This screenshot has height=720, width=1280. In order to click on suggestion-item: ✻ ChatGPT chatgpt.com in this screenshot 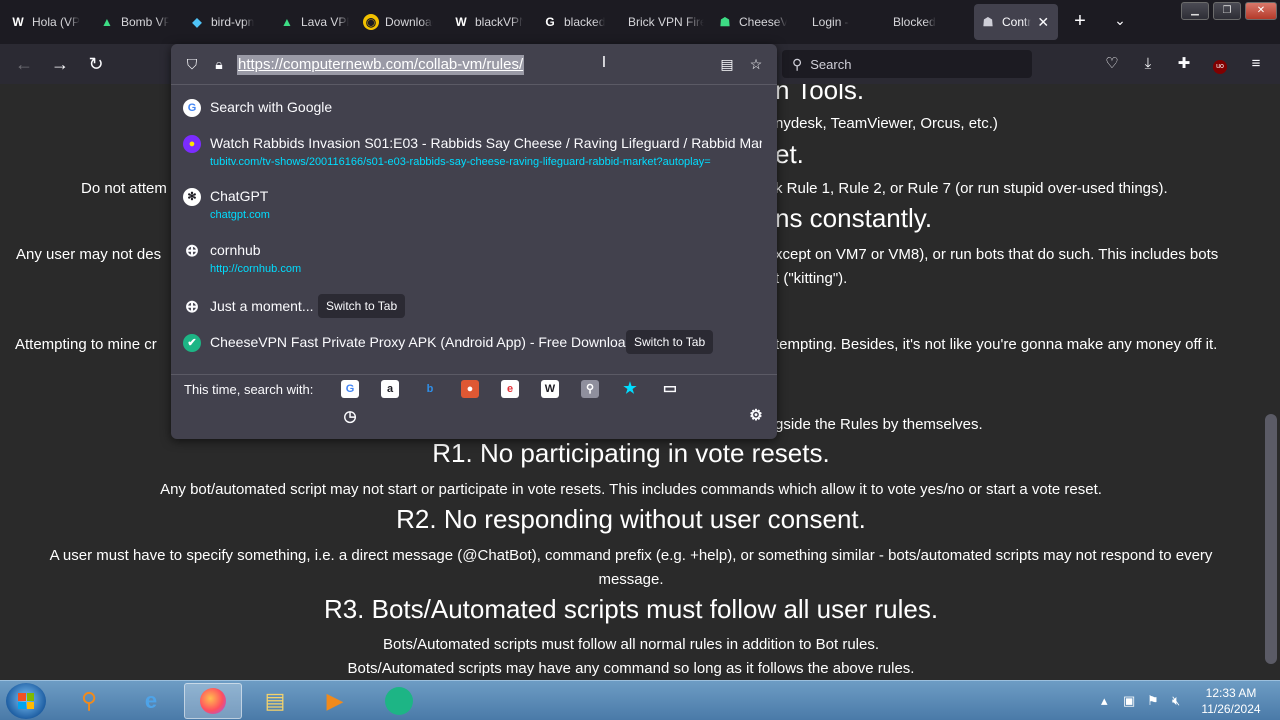, I will do `click(474, 210)`.